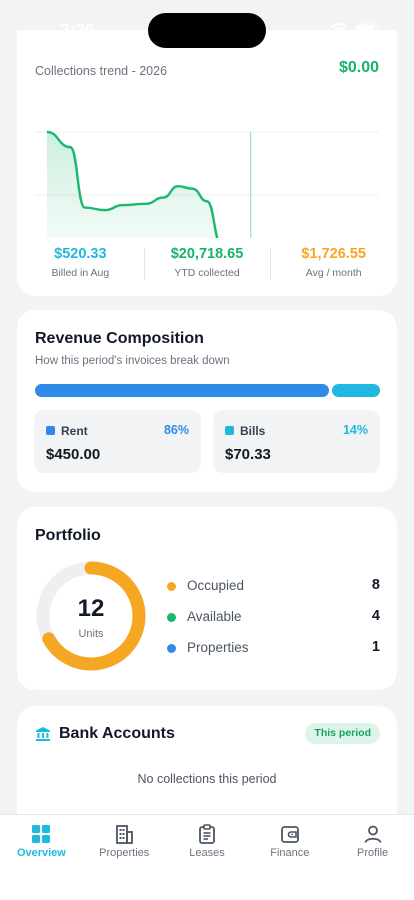 Image resolution: width=414 pixels, height=900 pixels. Describe the element at coordinates (289, 834) in the screenshot. I see `wallet-icon` at that location.